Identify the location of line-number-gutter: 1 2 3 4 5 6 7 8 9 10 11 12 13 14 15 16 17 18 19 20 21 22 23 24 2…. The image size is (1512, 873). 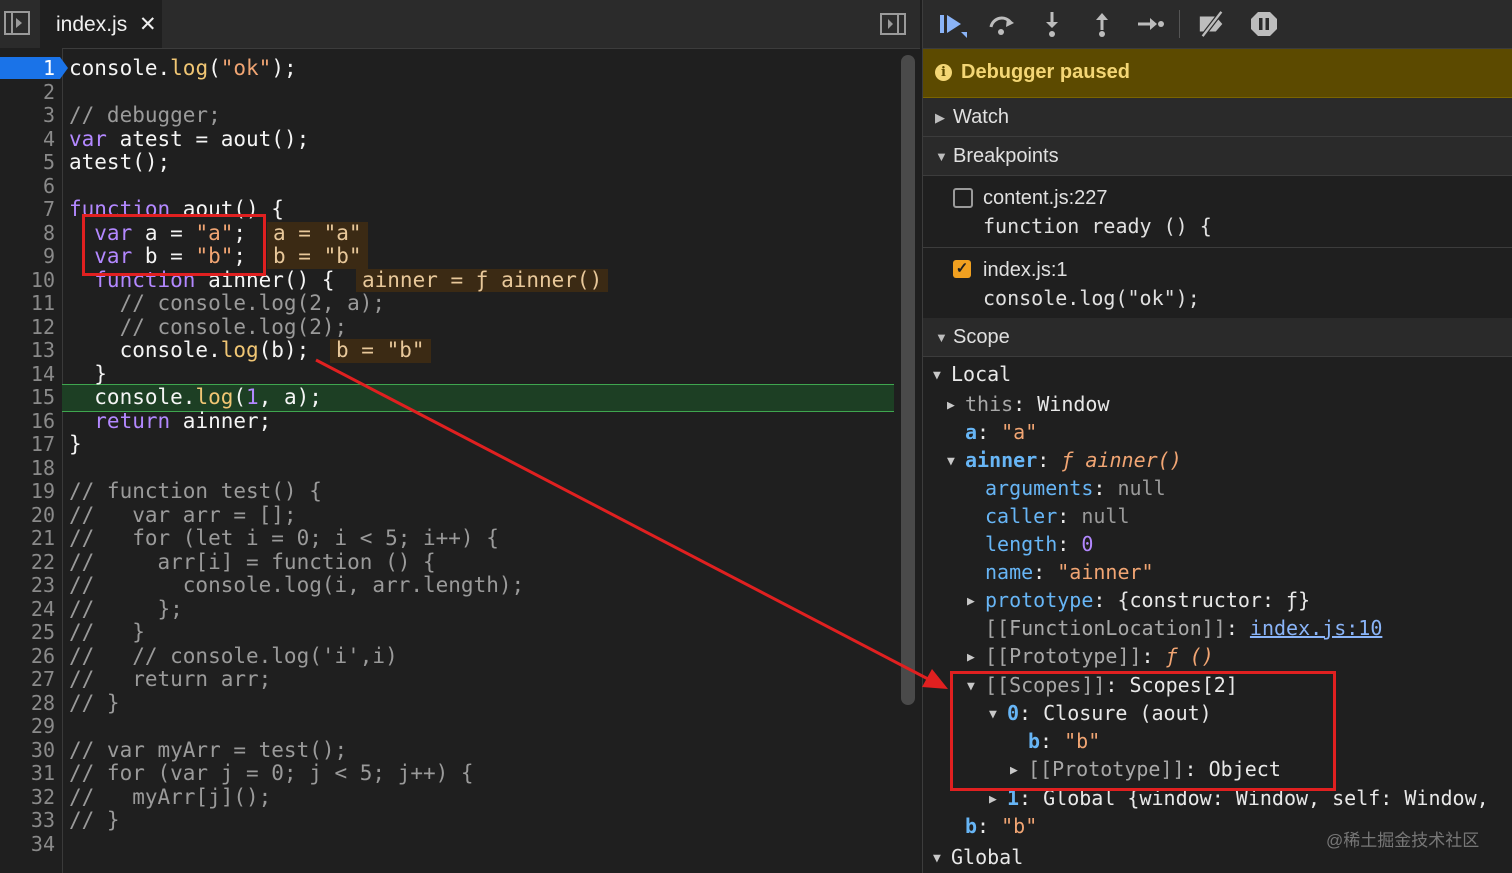
(31, 460).